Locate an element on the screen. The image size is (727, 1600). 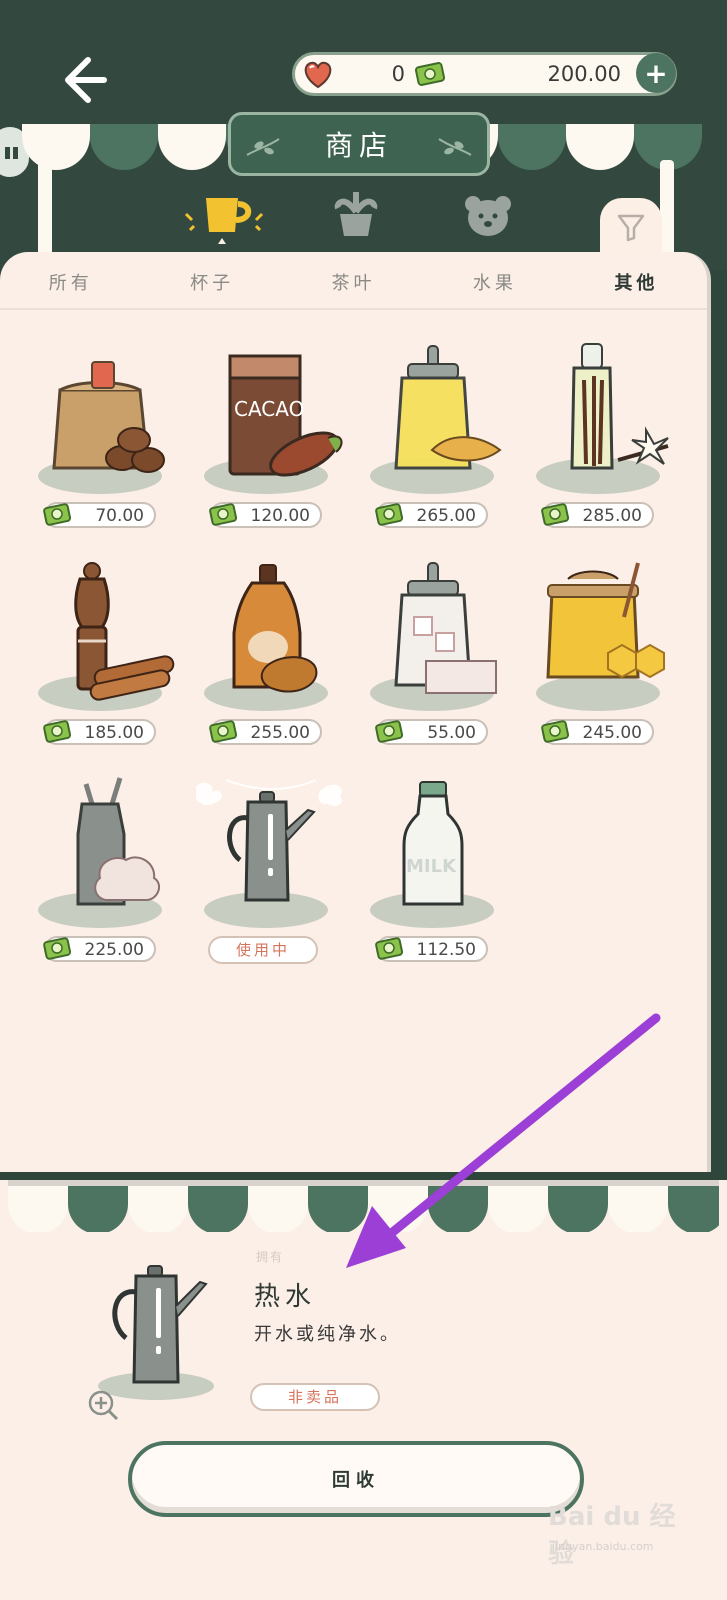
tab-all: 所有 is located at coordinates (70, 280).